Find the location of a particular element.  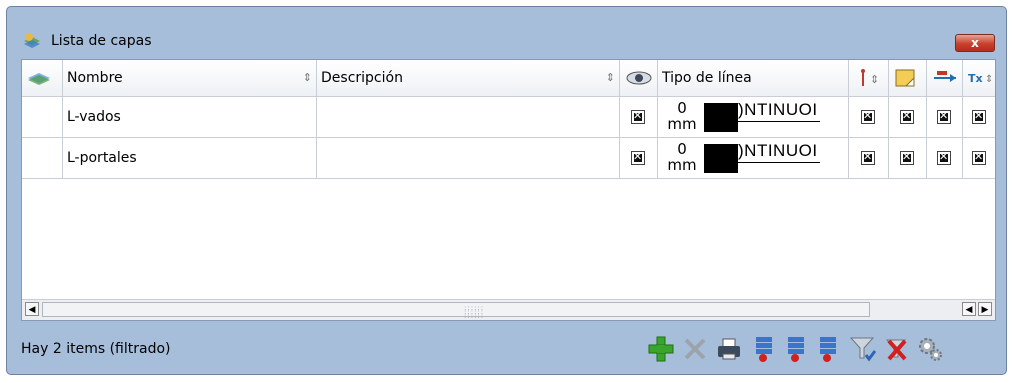

header-visible is located at coordinates (639, 78).